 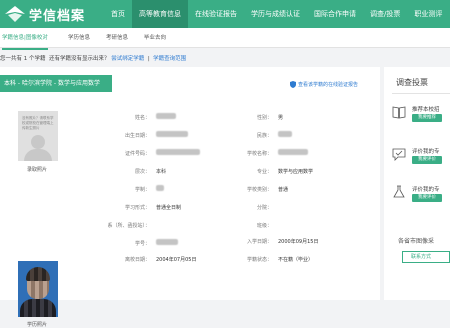 What do you see at coordinates (298, 242) in the screenshot?
I see `field-value-enroll-date: 2000年09月15日` at bounding box center [298, 242].